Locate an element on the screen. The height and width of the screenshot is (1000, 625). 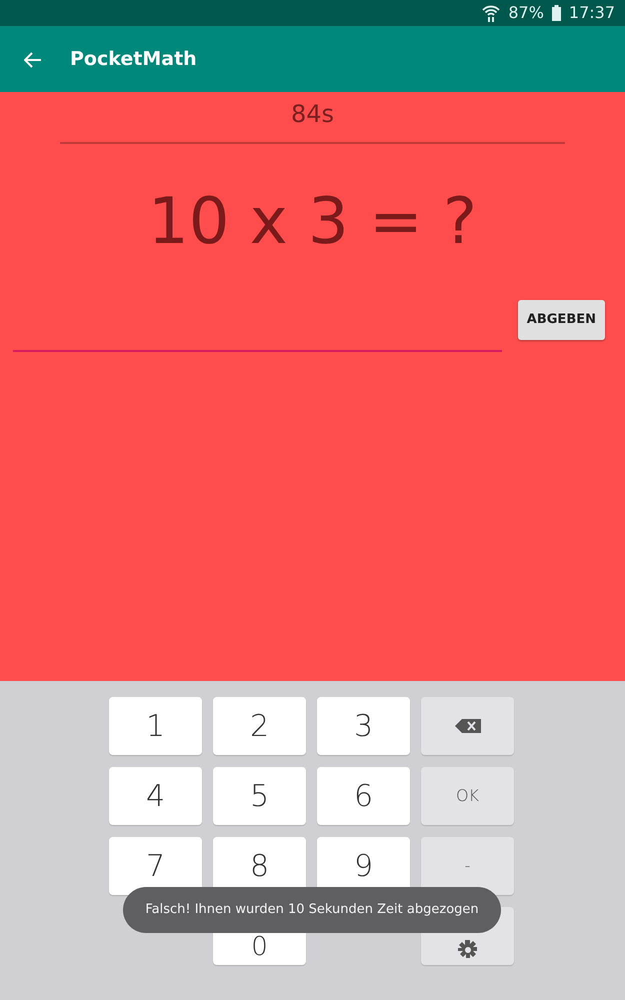
clock-time: 17:37 is located at coordinates (591, 13).